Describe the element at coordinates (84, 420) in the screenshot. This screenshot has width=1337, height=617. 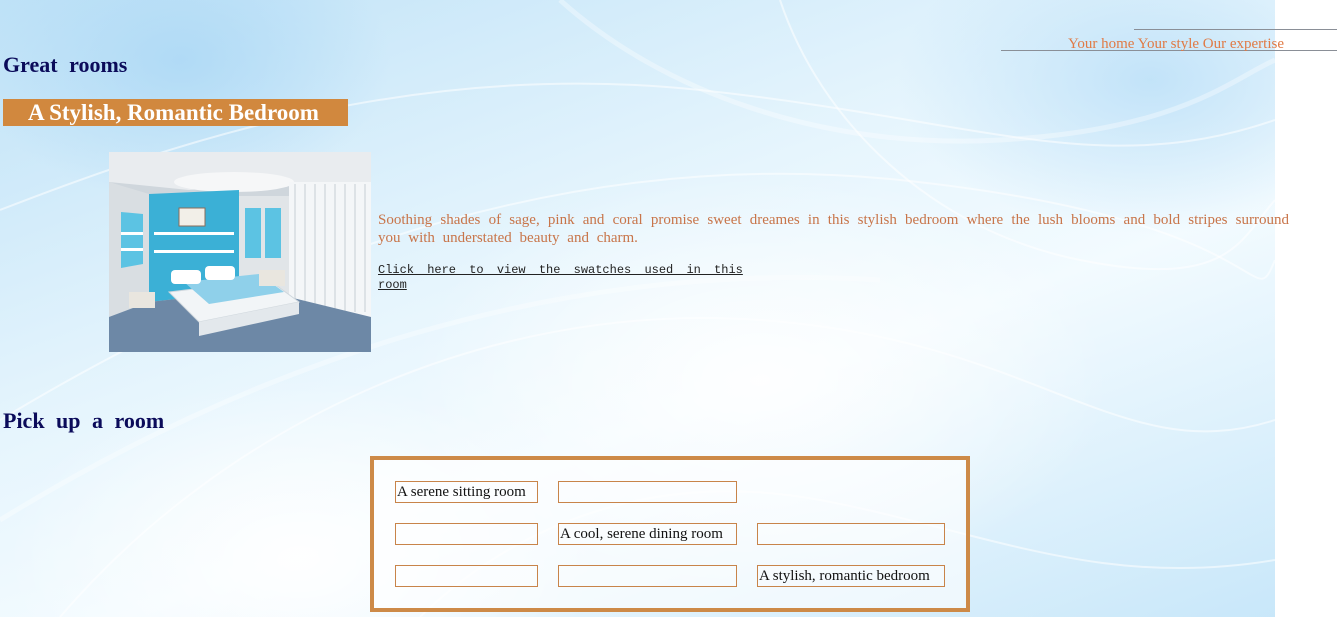
I see `pick-room-heading: Pick up a room` at that location.